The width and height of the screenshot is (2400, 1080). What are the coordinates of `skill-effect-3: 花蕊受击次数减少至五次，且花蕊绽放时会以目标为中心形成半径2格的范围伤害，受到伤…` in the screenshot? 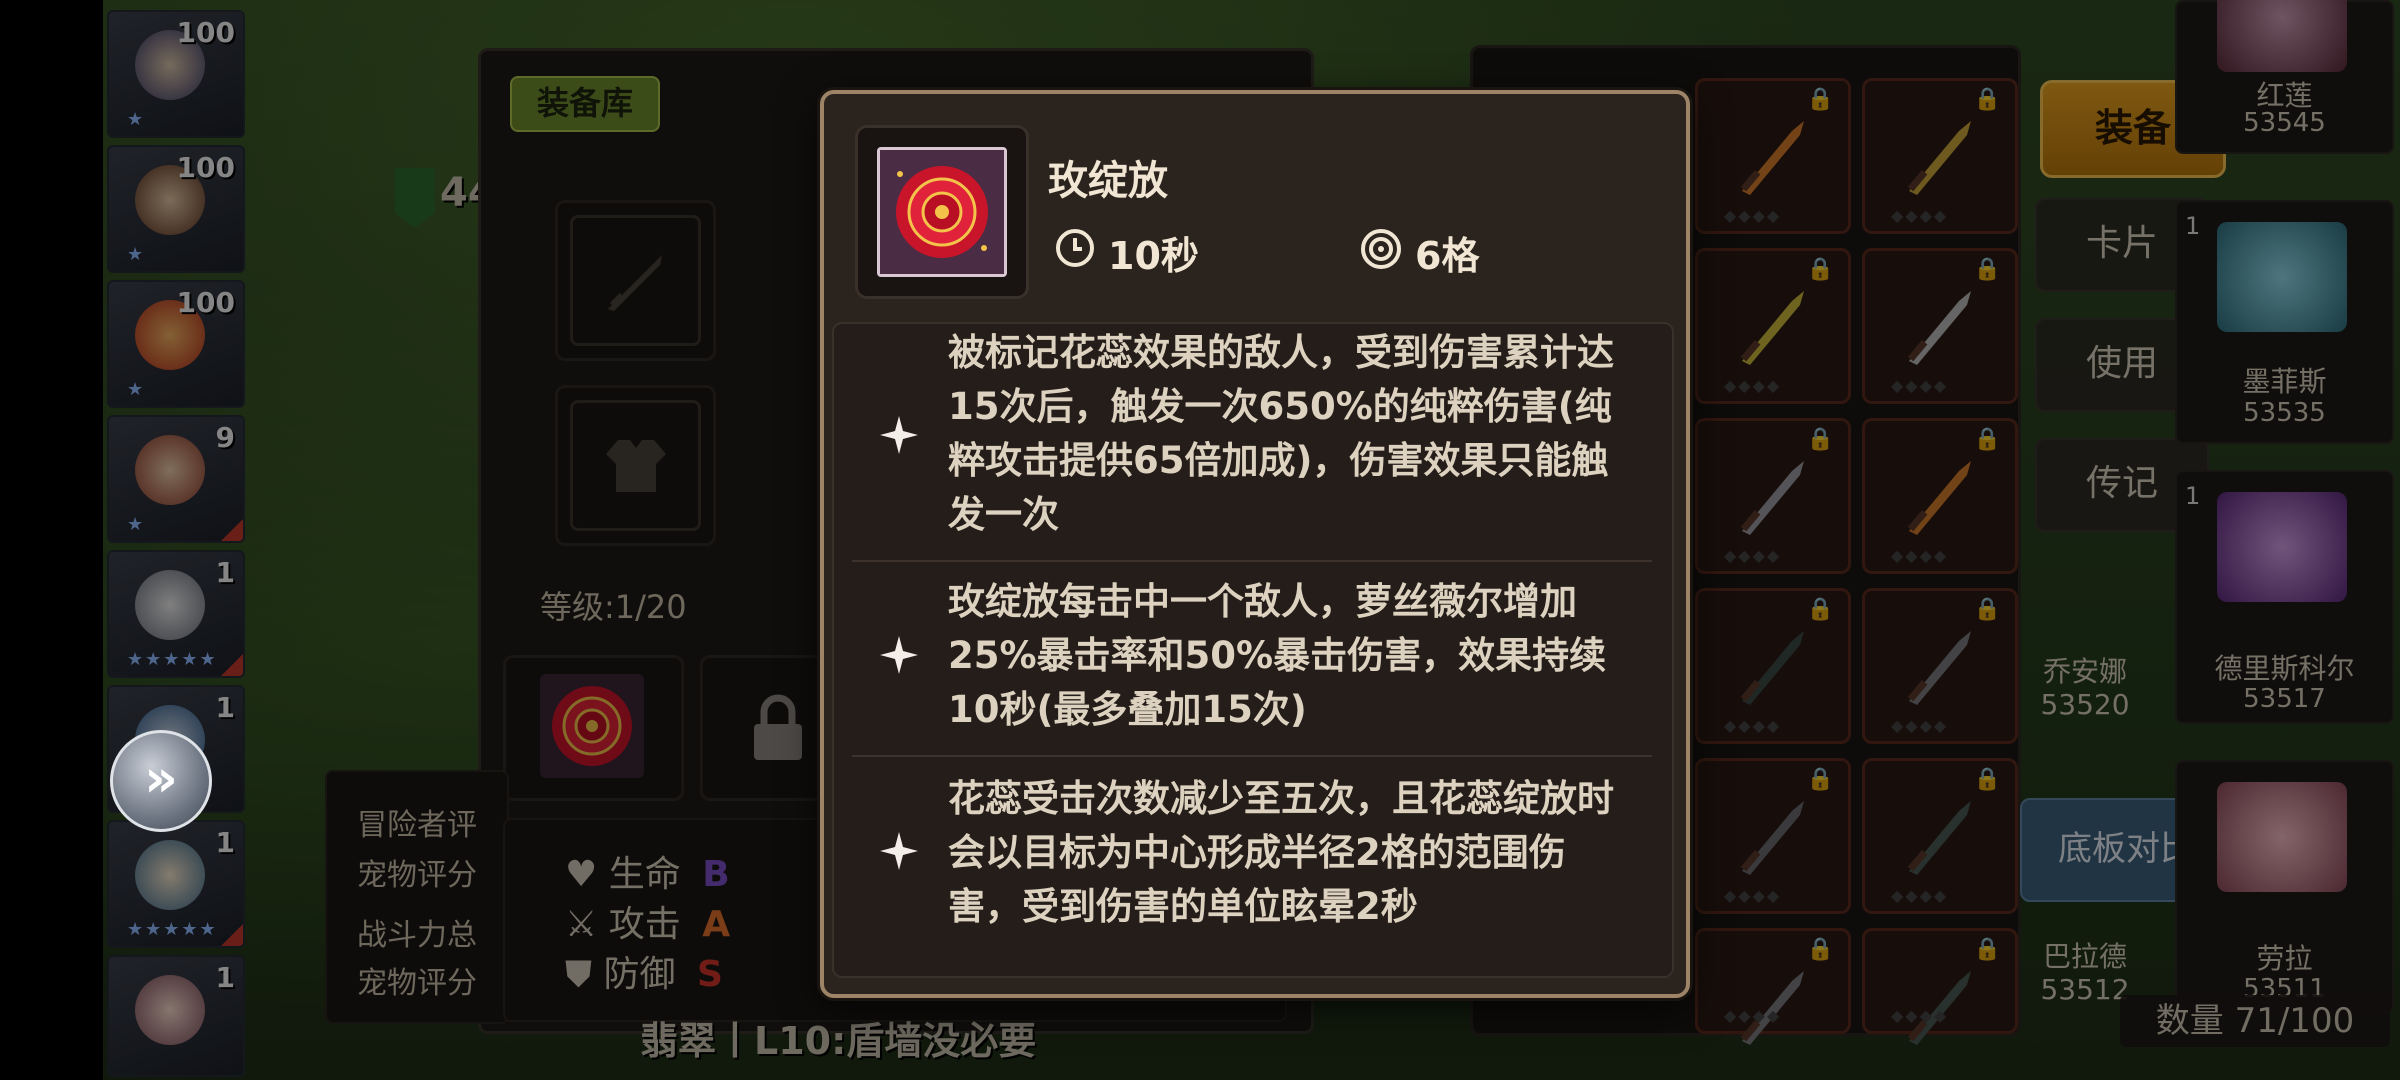 It's located at (1281, 852).